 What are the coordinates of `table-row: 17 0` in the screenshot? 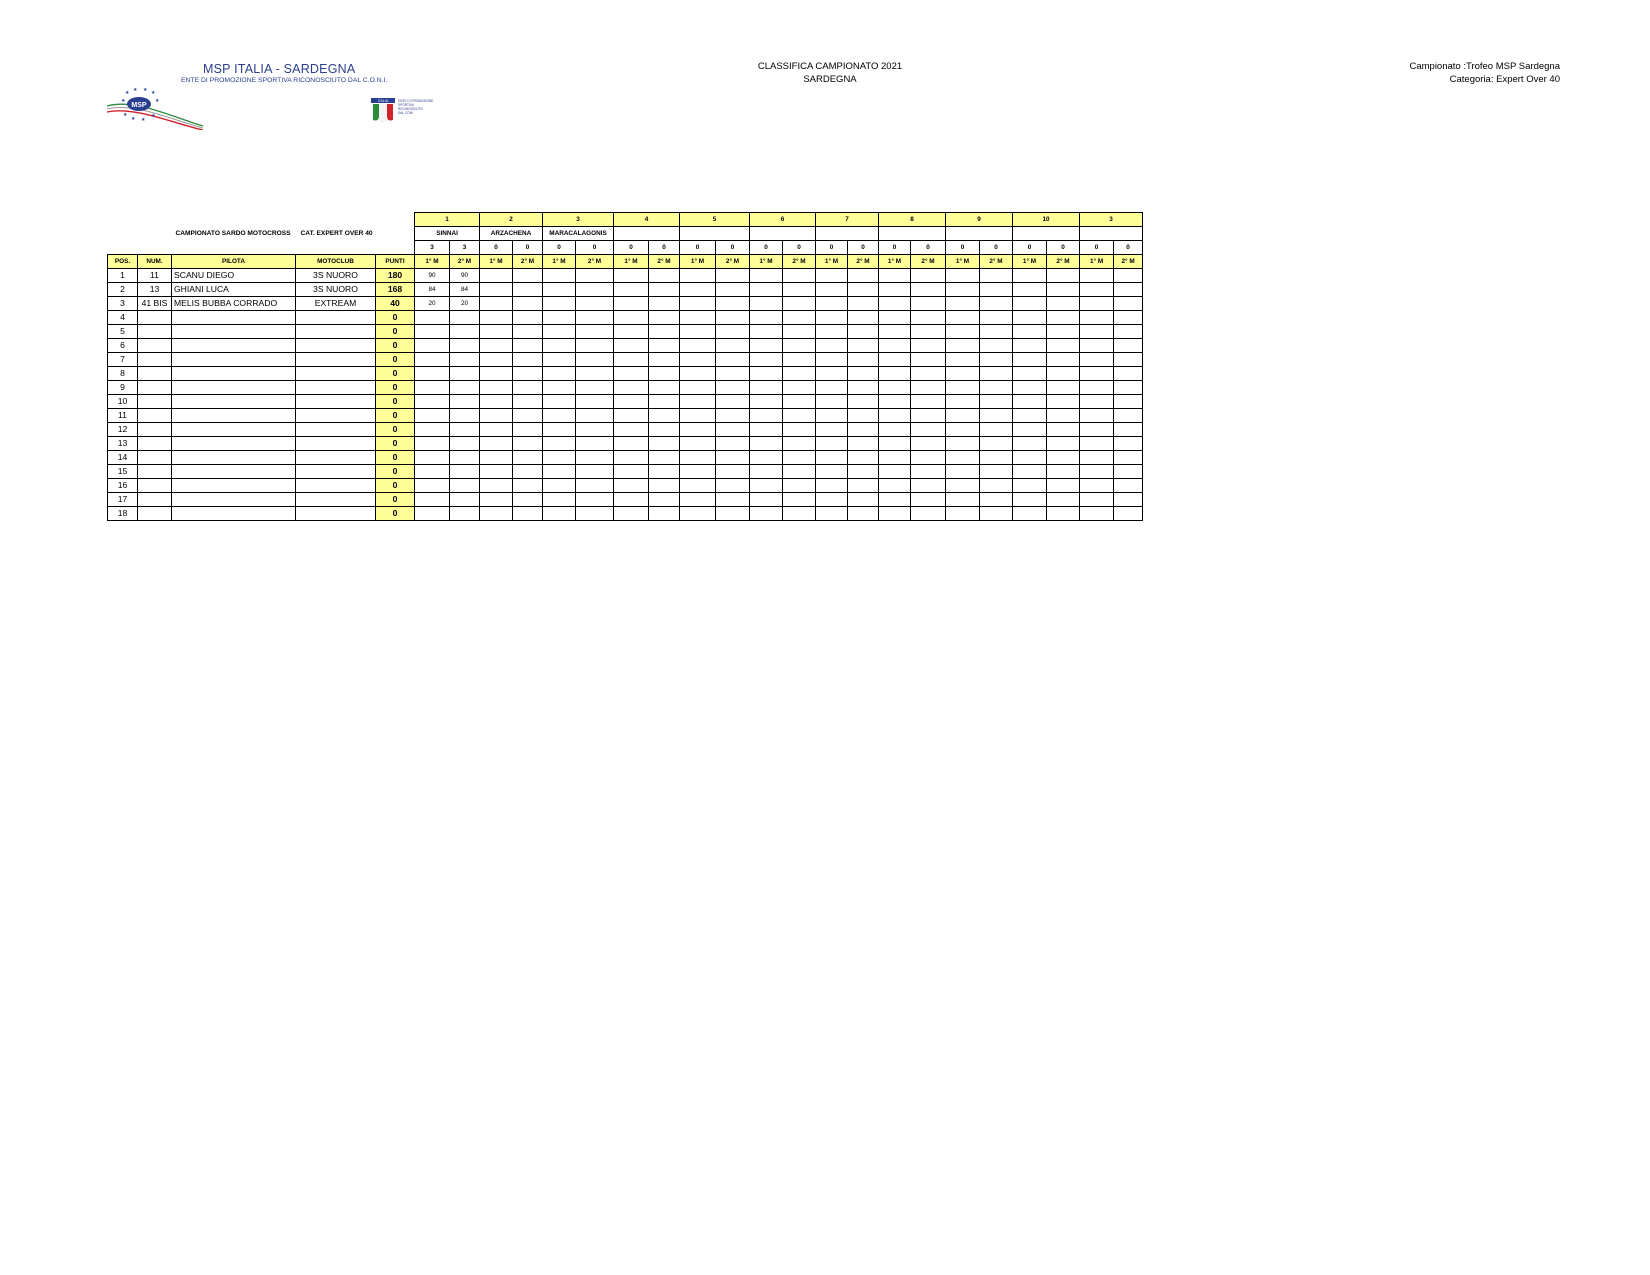 It's located at (625, 499).